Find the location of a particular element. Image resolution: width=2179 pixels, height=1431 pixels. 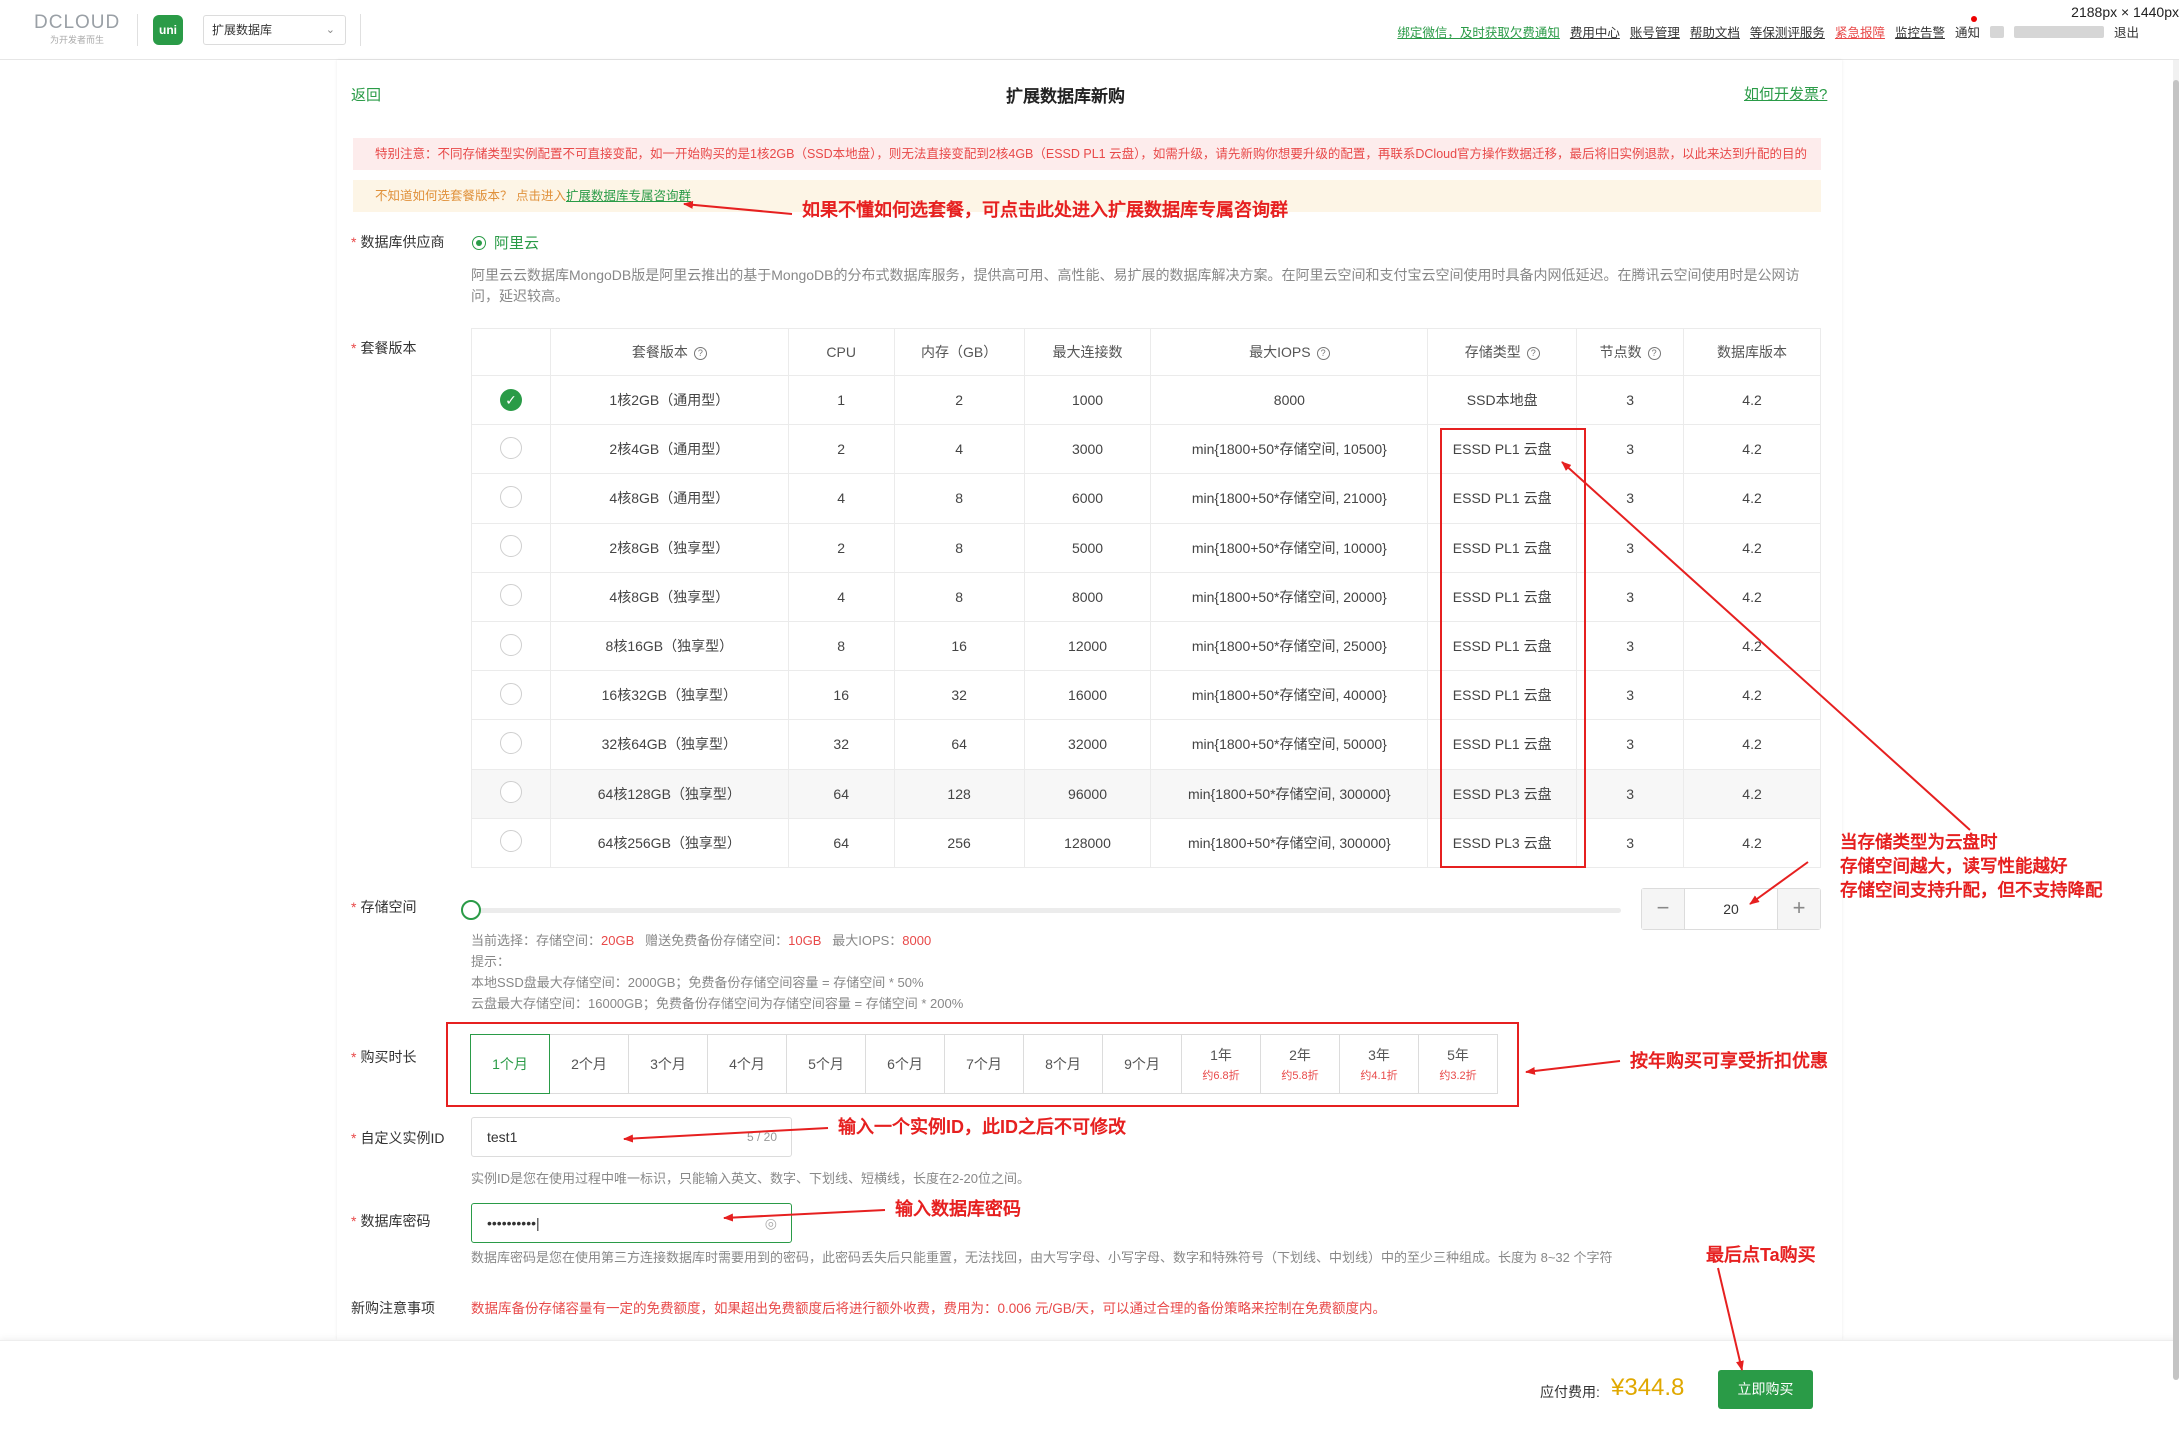

emergency-report-link: 紧急报障 is located at coordinates (1860, 31).